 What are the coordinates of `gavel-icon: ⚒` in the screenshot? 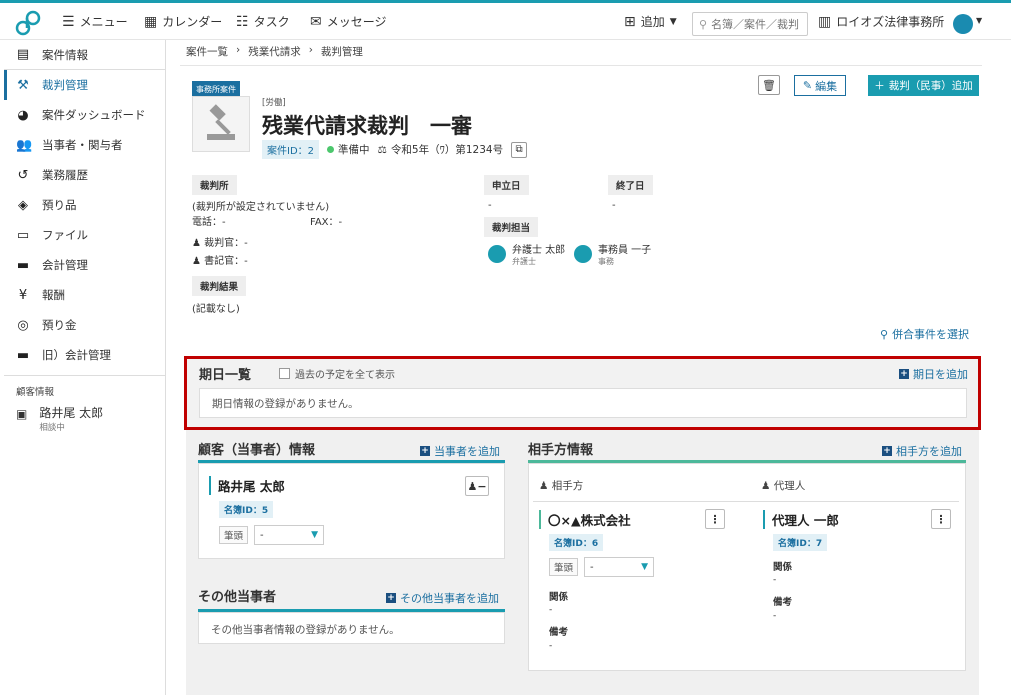 It's located at (23, 85).